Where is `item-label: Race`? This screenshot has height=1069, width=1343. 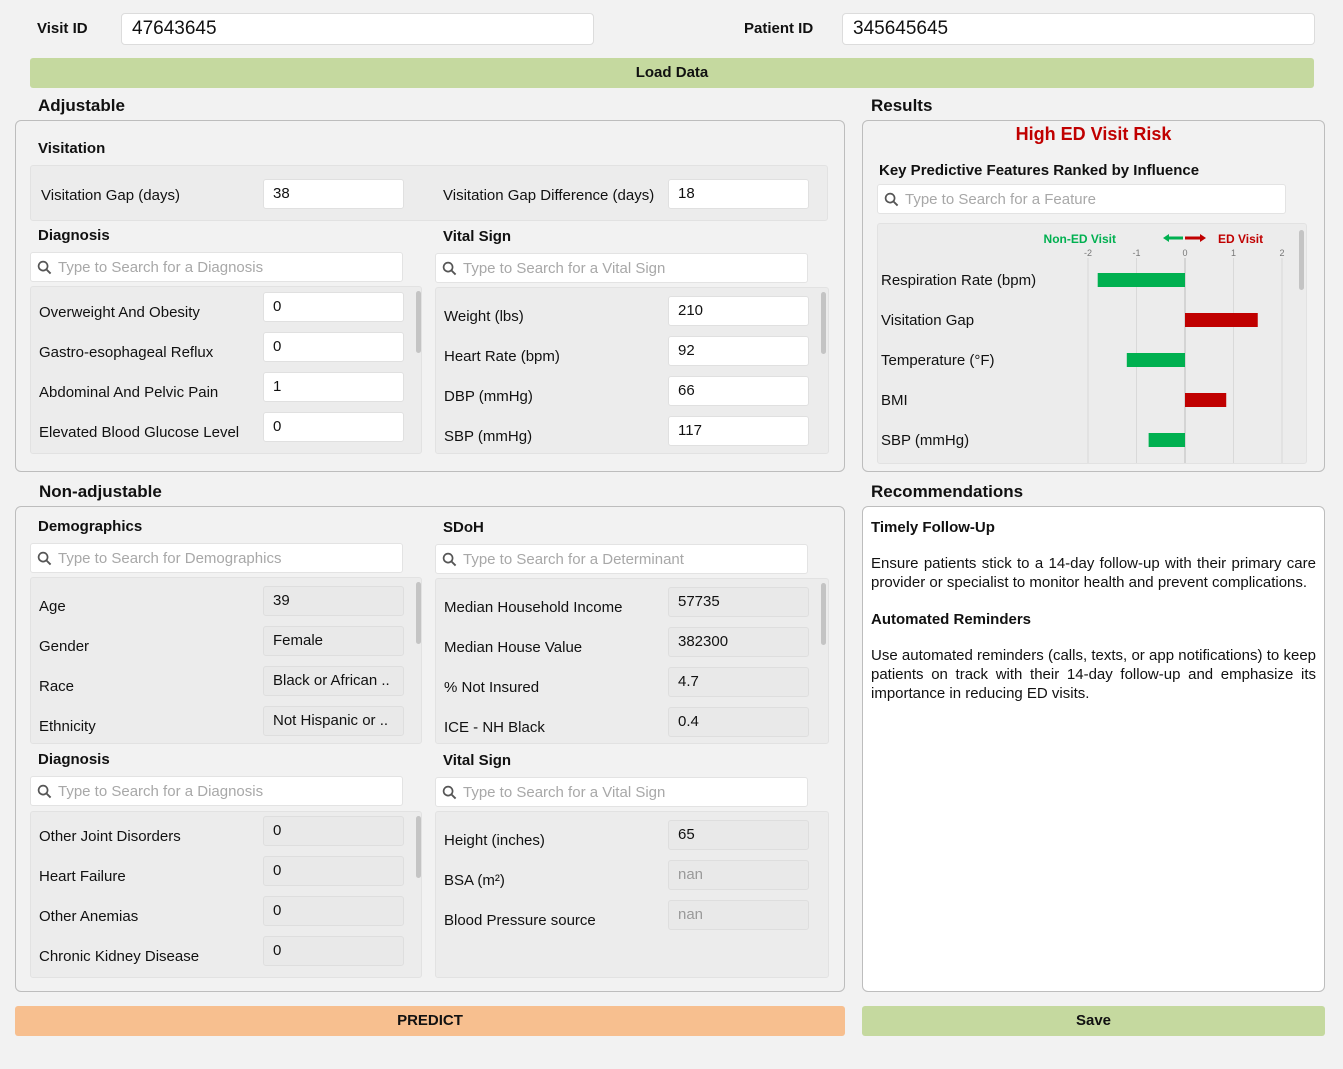 item-label: Race is located at coordinates (57, 686).